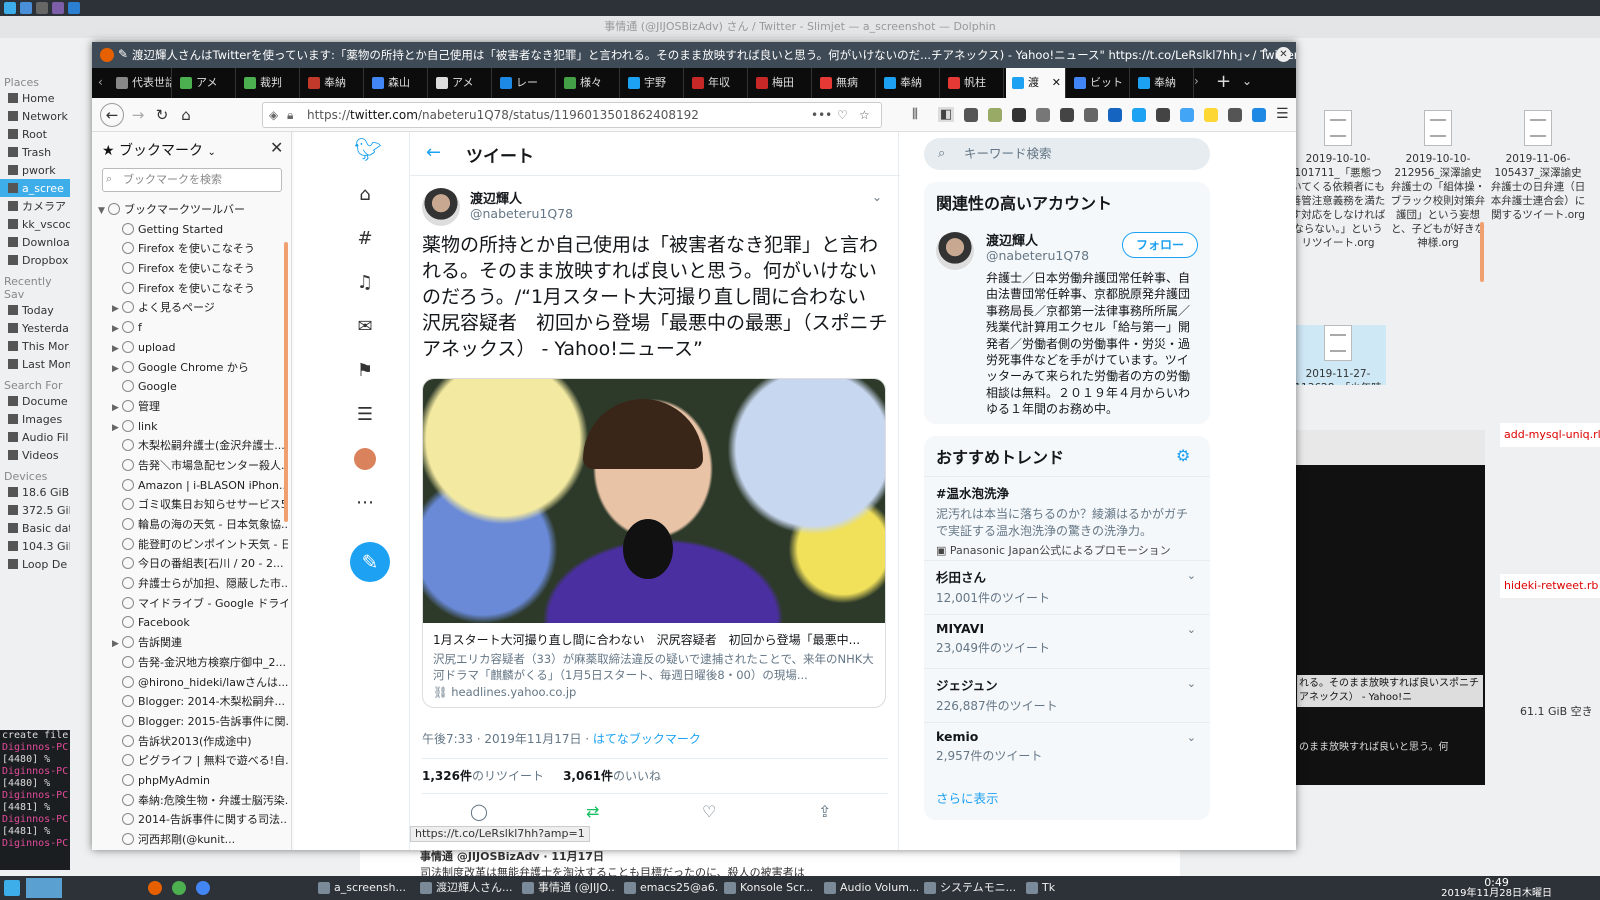 The width and height of the screenshot is (1600, 900). Describe the element at coordinates (190, 623) in the screenshot. I see `bookmark-item: Facebook` at that location.